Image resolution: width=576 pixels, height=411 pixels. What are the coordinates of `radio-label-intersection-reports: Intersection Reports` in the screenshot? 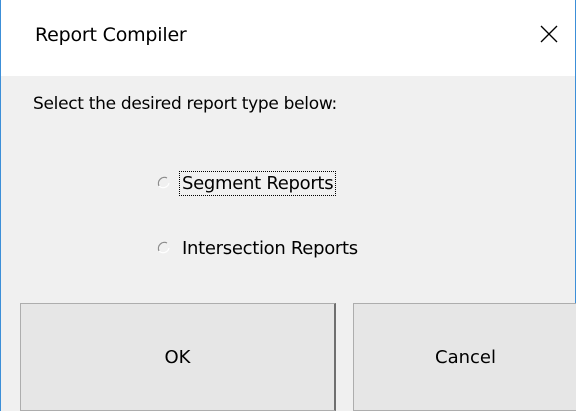 It's located at (270, 248).